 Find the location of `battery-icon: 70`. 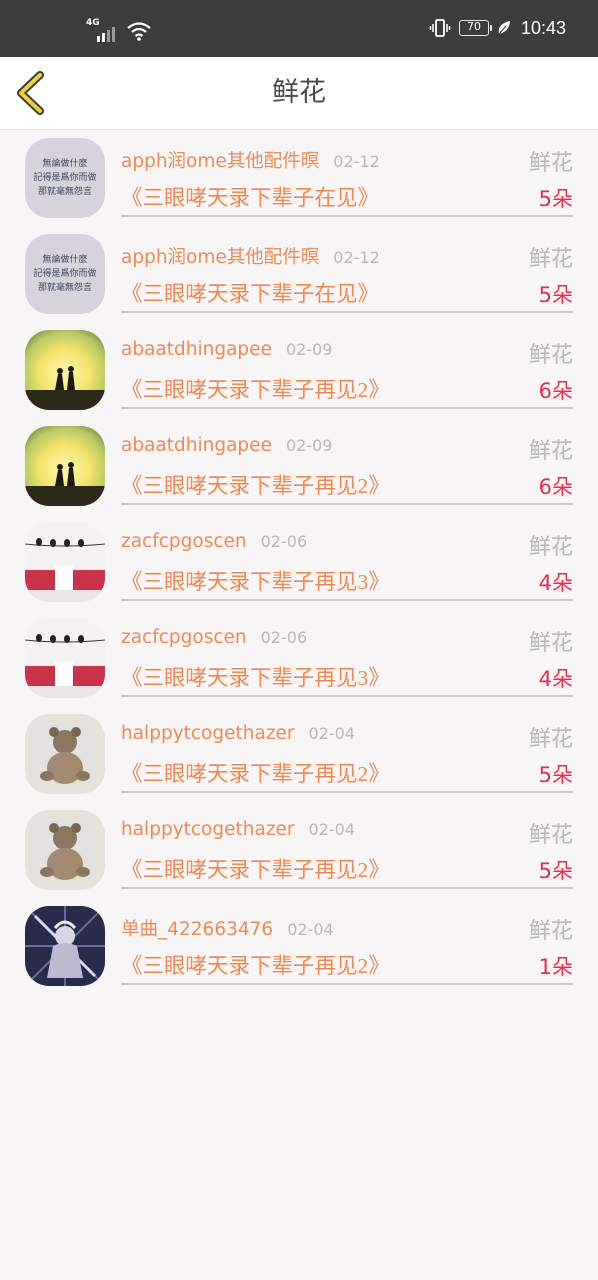

battery-icon: 70 is located at coordinates (475, 28).